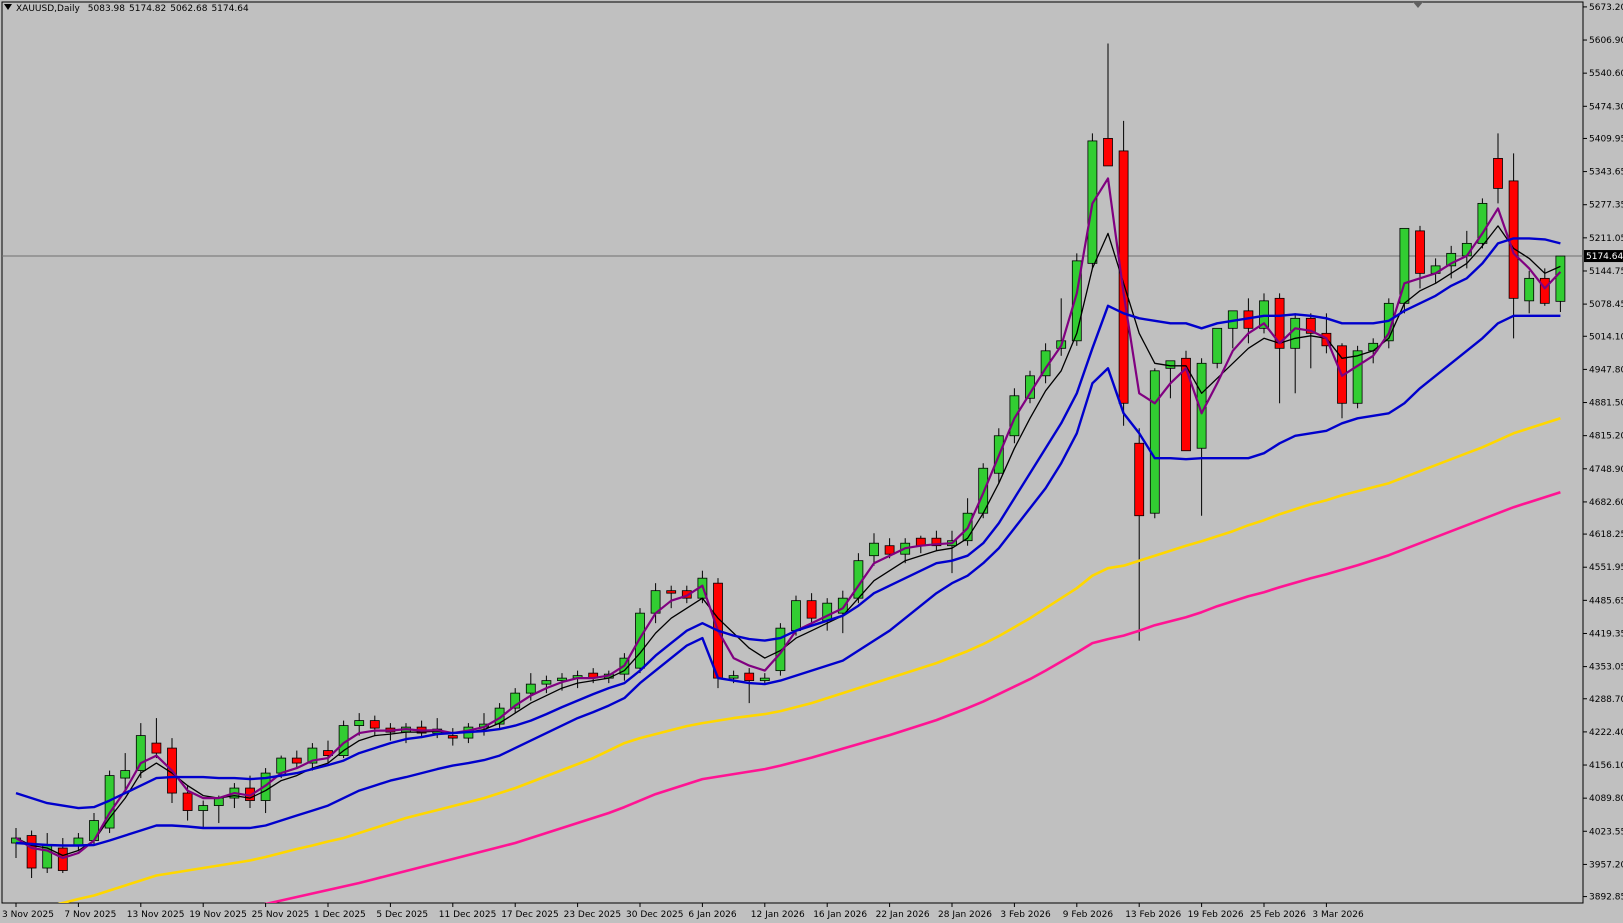 The height and width of the screenshot is (923, 1623). I want to click on y-tick-label: 5474.30, so click(1606, 107).